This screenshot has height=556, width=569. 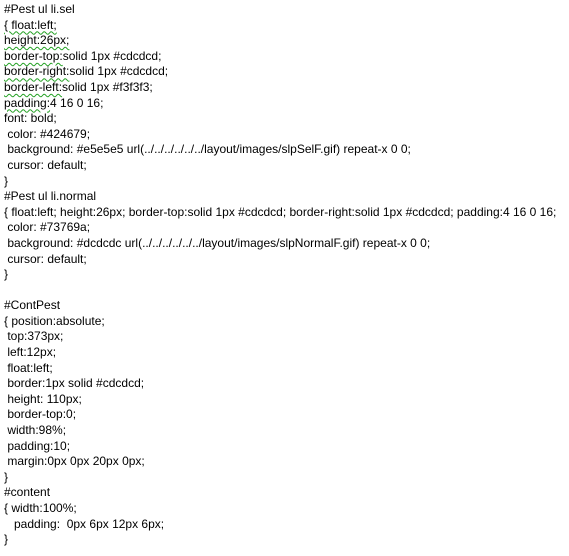 I want to click on text-line: { width:100%;, so click(x=40, y=508).